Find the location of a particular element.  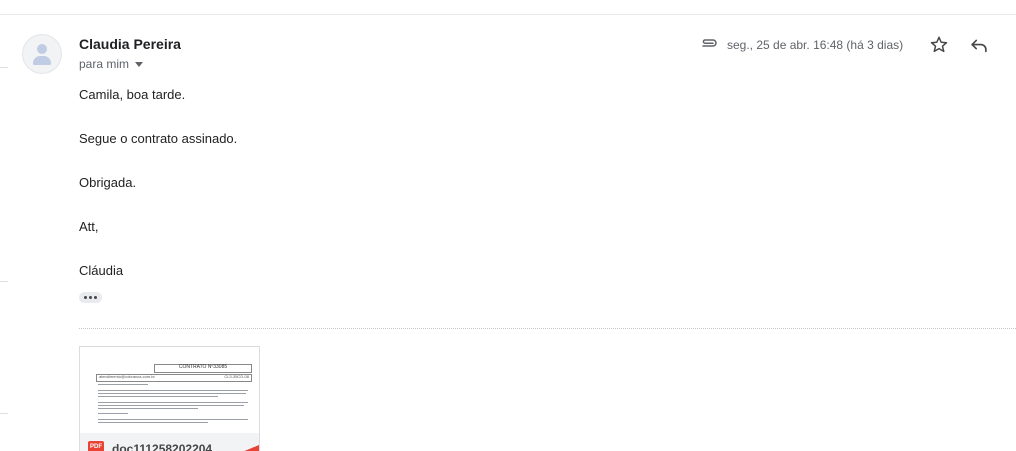

email-body-line: Att, is located at coordinates (89, 226).